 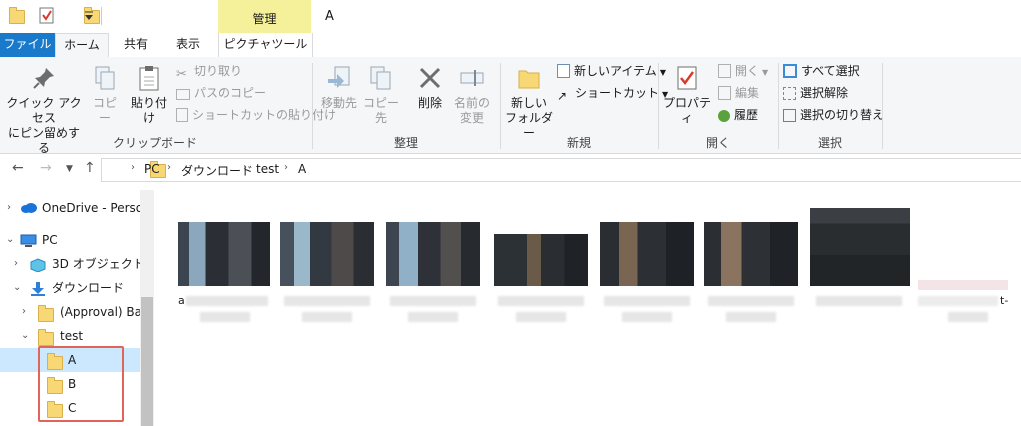 I want to click on copy-path-label: パスのコピー, so click(x=230, y=93).